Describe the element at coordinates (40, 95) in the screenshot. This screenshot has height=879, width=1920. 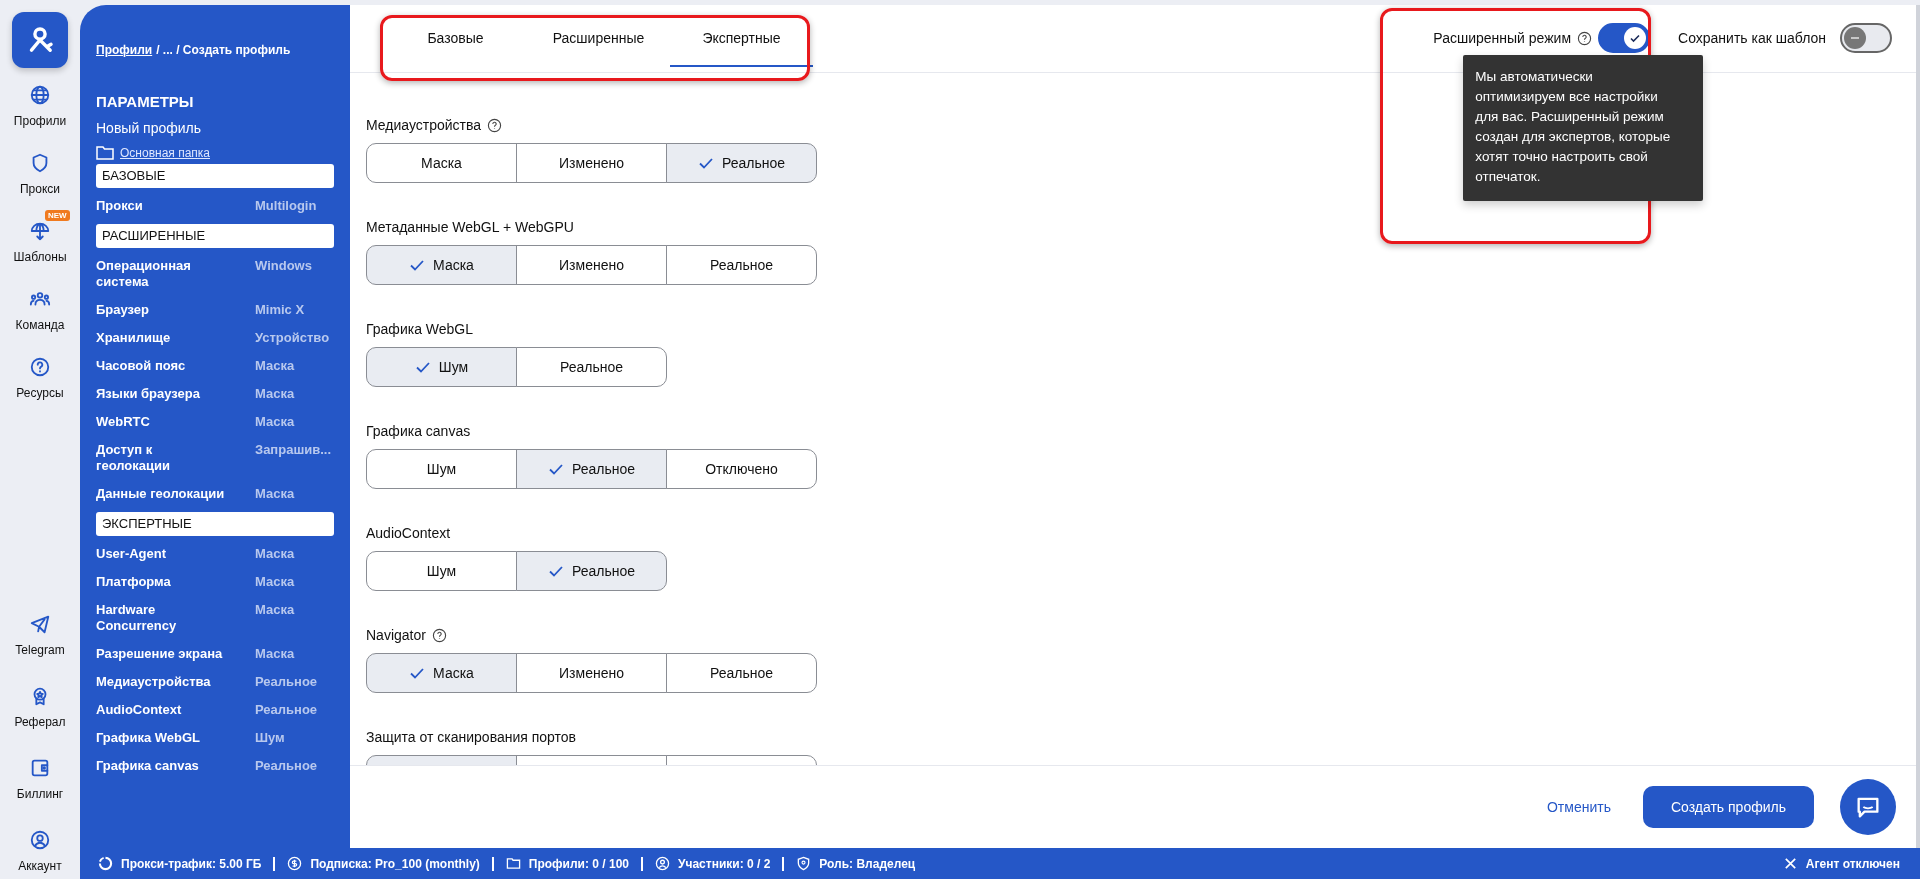
I see `globe-icon` at that location.